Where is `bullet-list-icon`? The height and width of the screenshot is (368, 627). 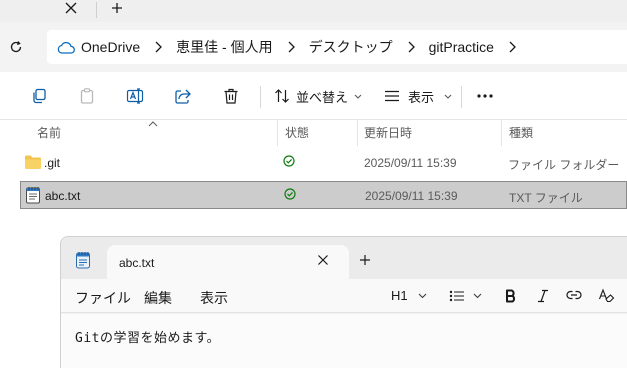 bullet-list-icon is located at coordinates (456, 296).